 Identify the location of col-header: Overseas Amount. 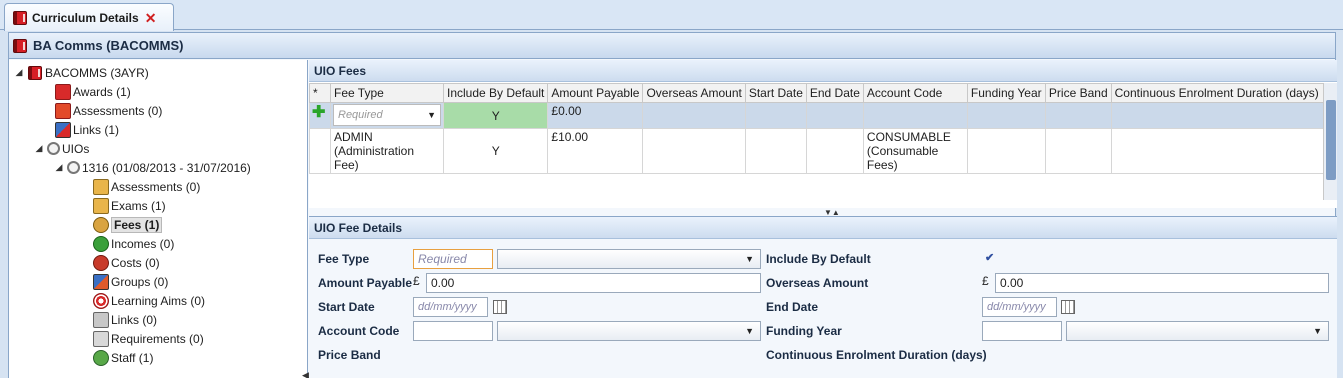
(694, 93).